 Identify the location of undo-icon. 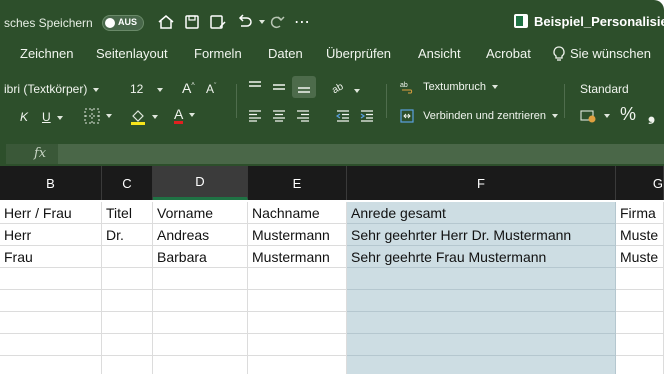
(244, 22).